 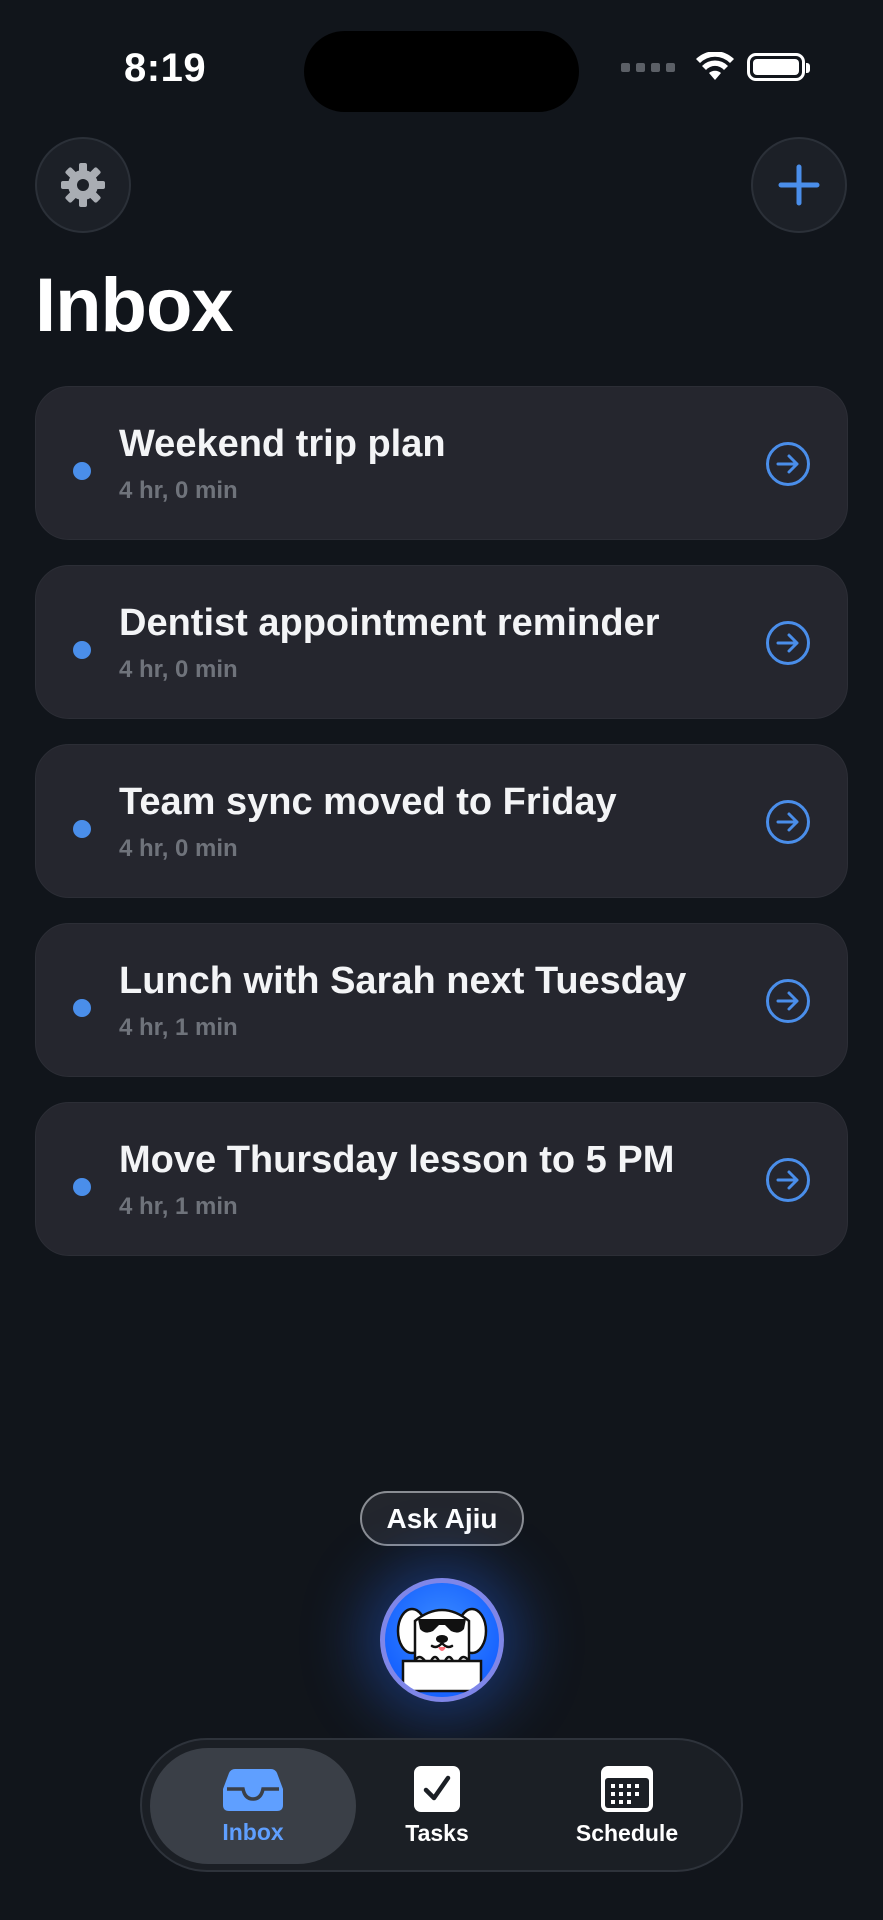 I want to click on settings-button, so click(x=83, y=185).